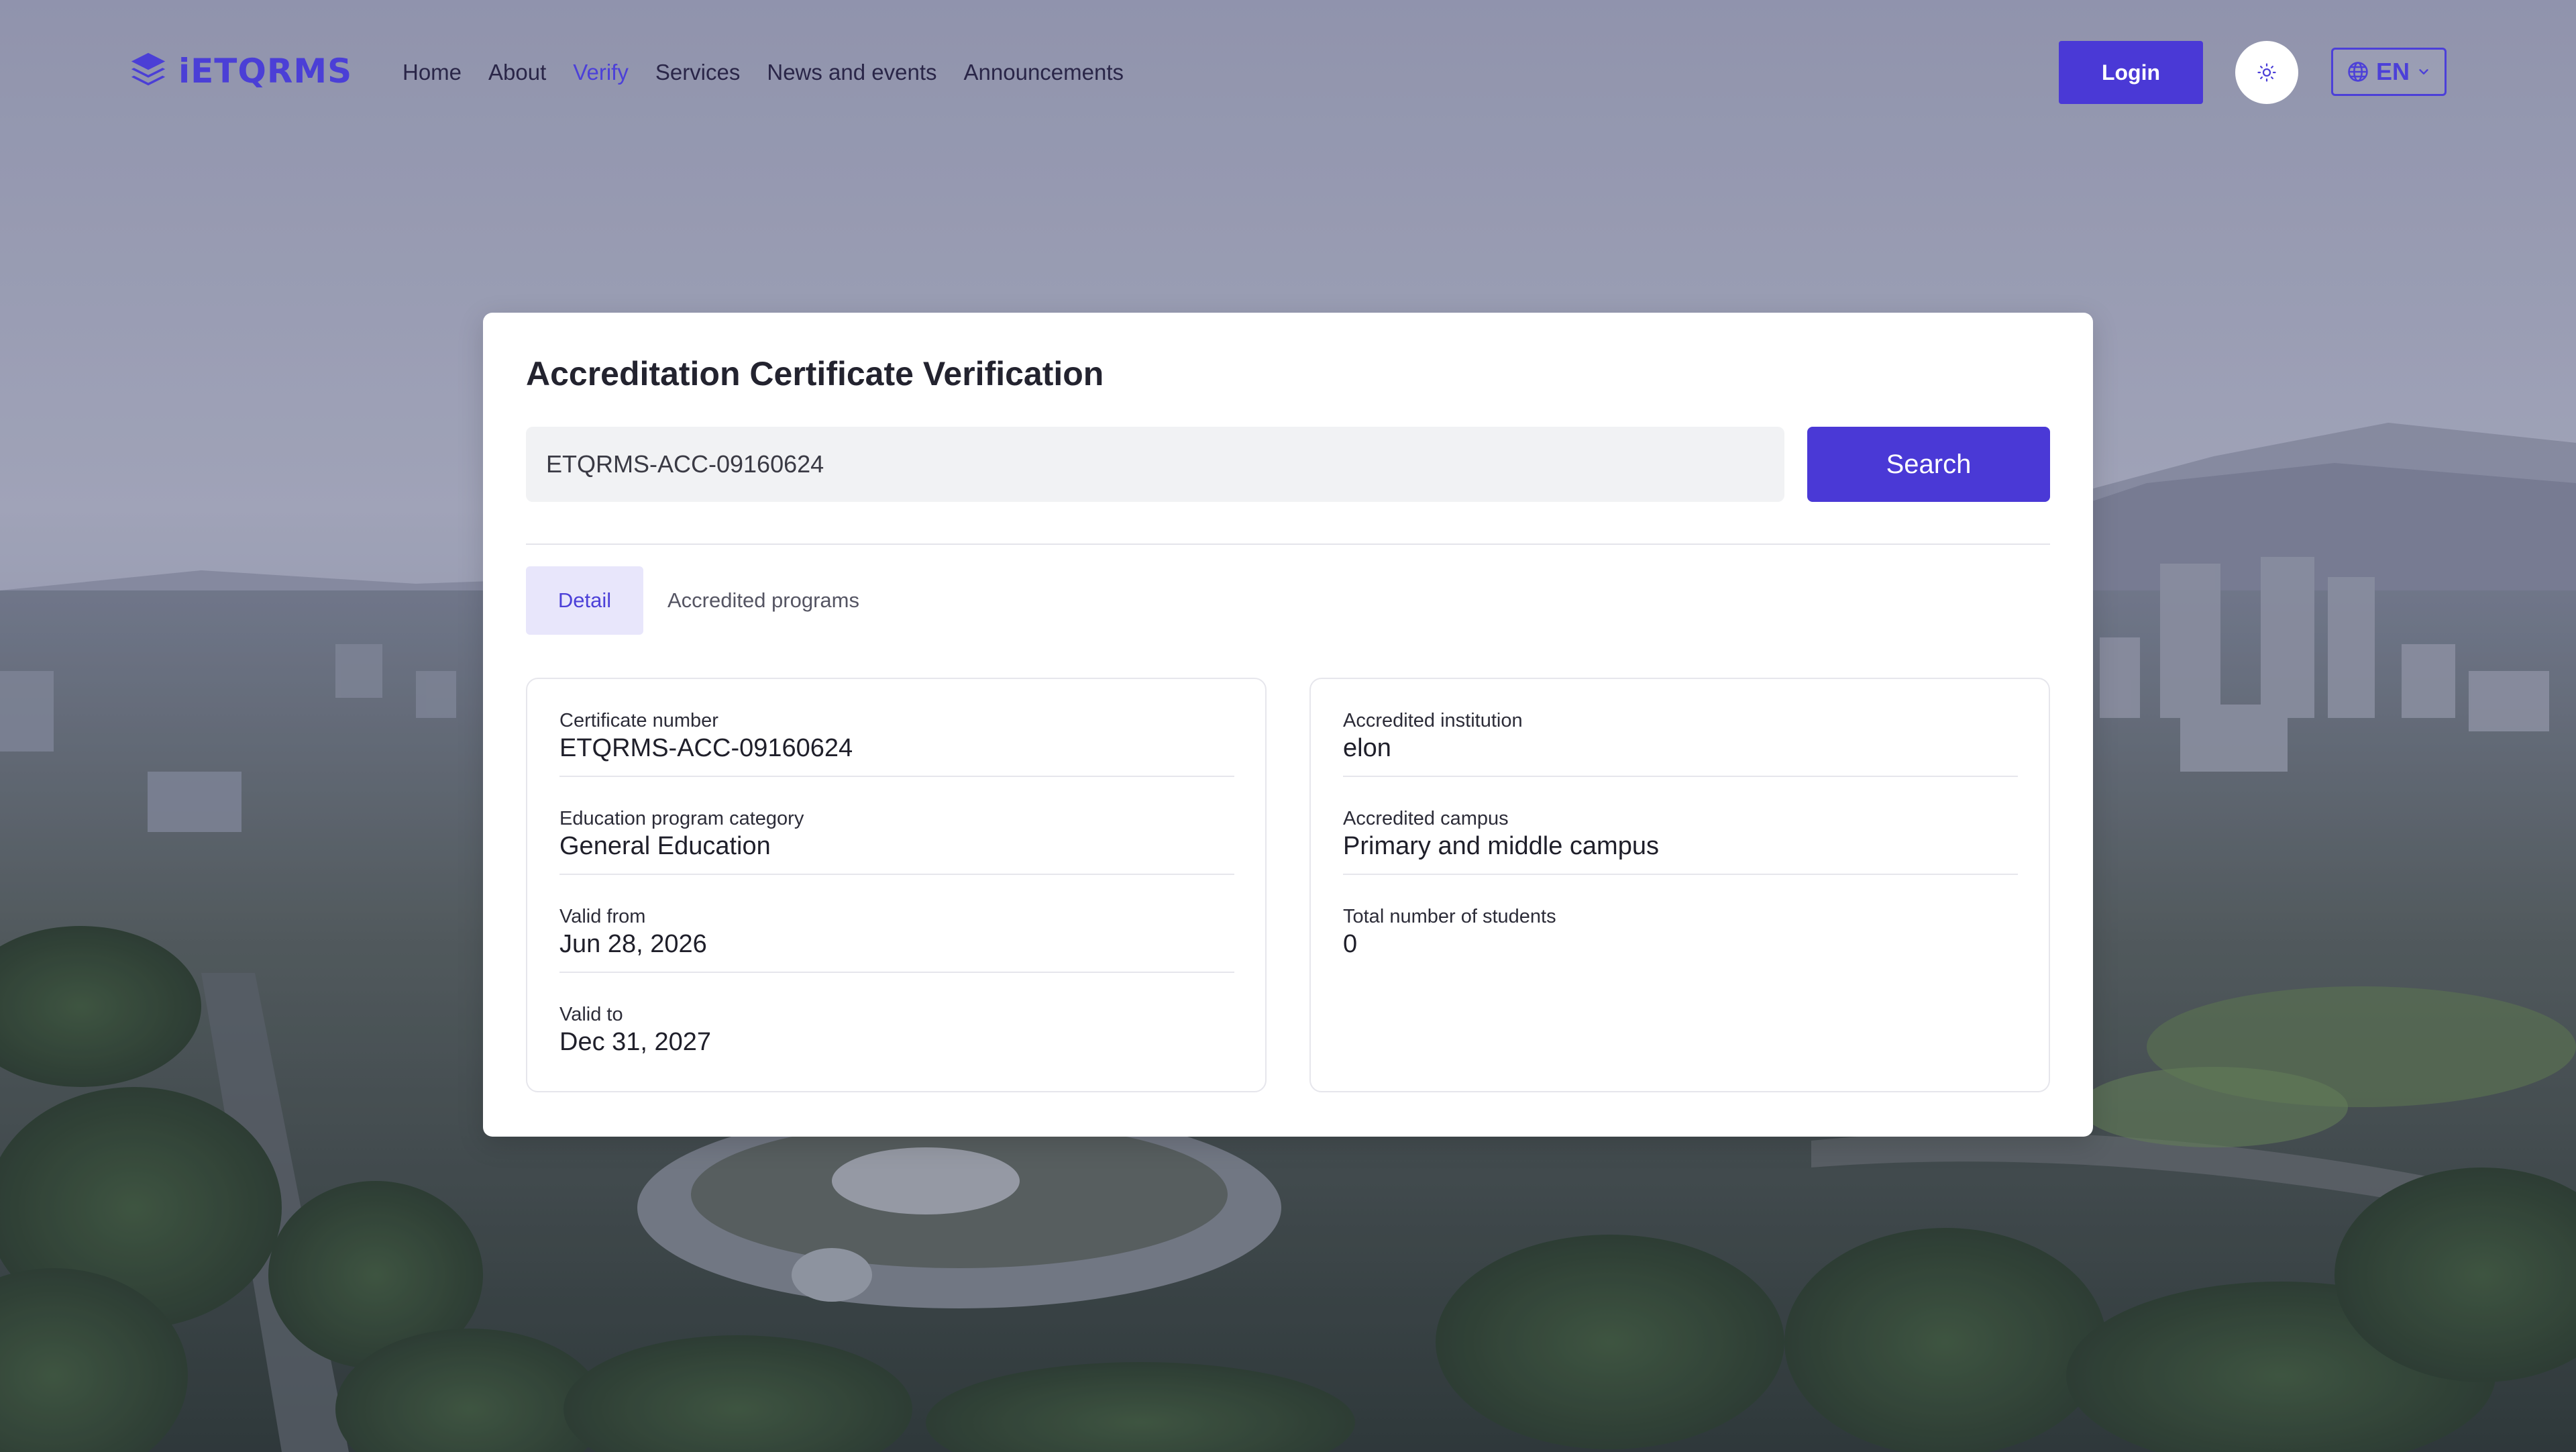 This screenshot has width=2576, height=1452. I want to click on section-divider, so click(1288, 544).